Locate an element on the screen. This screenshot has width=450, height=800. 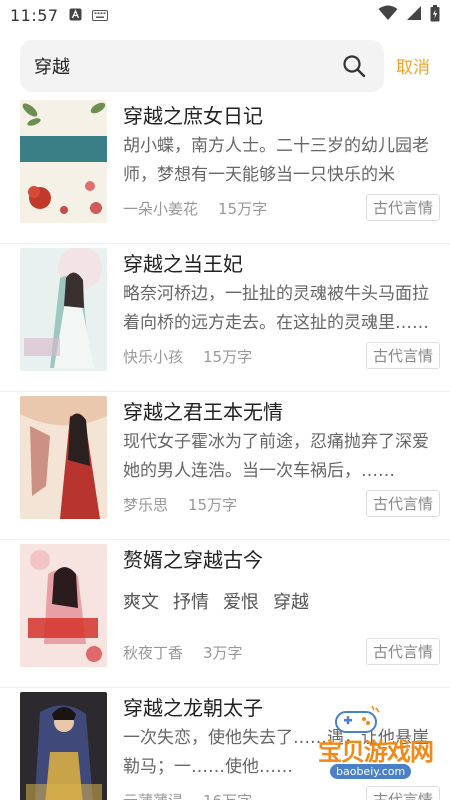
watermark-logo: 宝贝游戏网 baobeiy.com is located at coordinates (381, 748).